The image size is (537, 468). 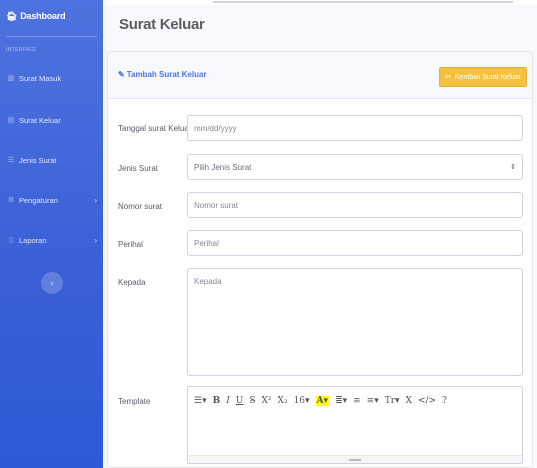 I want to click on highlight-color-button: A▾, so click(x=322, y=401).